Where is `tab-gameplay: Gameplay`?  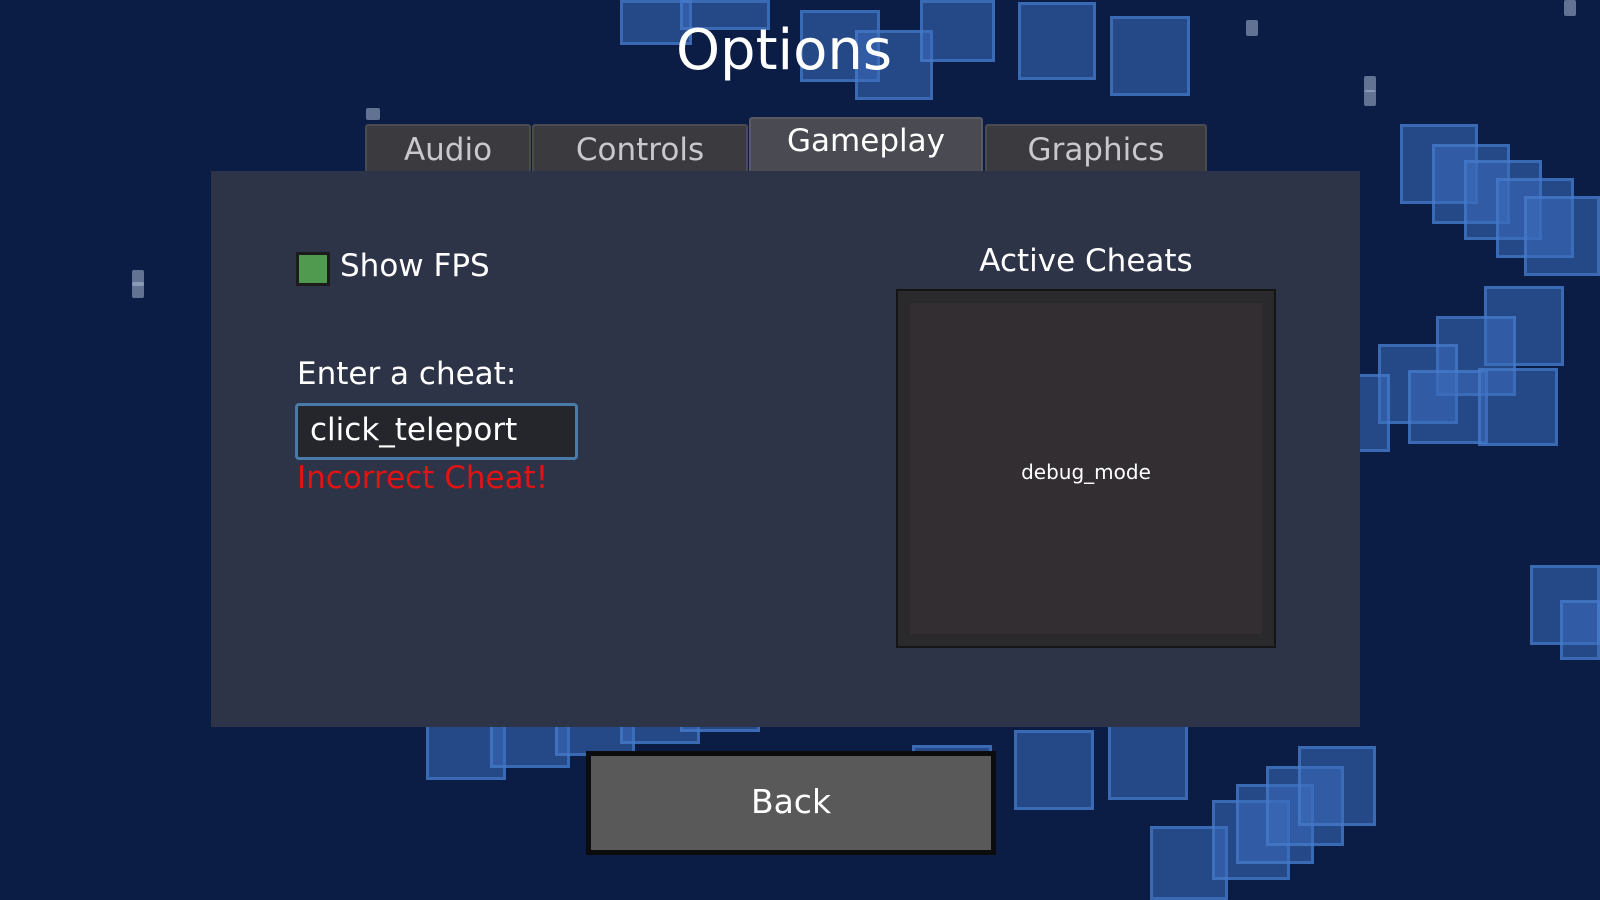
tab-gameplay: Gameplay is located at coordinates (866, 146).